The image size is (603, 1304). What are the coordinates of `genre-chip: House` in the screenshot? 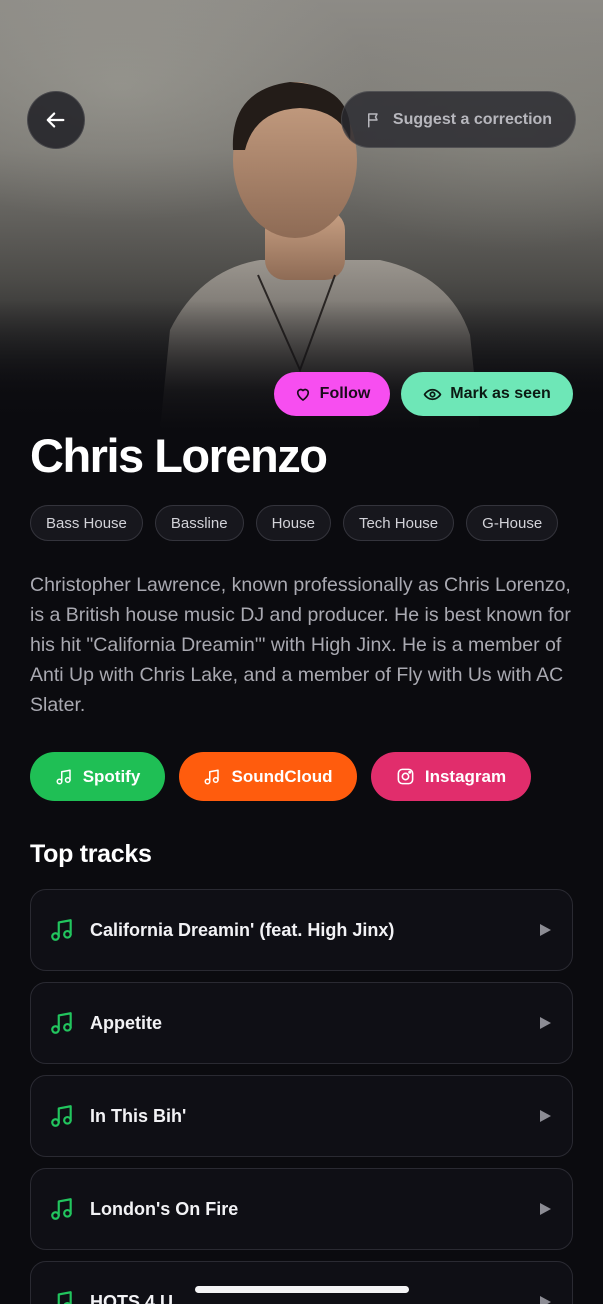 It's located at (293, 523).